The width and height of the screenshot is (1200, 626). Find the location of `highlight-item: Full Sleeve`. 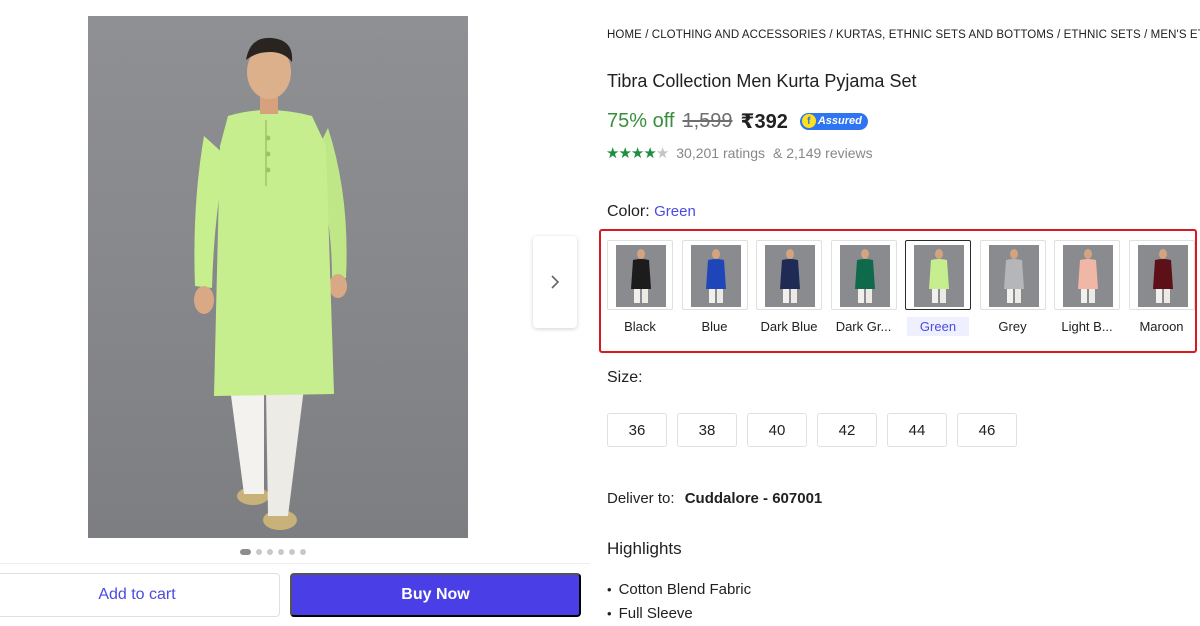

highlight-item: Full Sleeve is located at coordinates (679, 613).